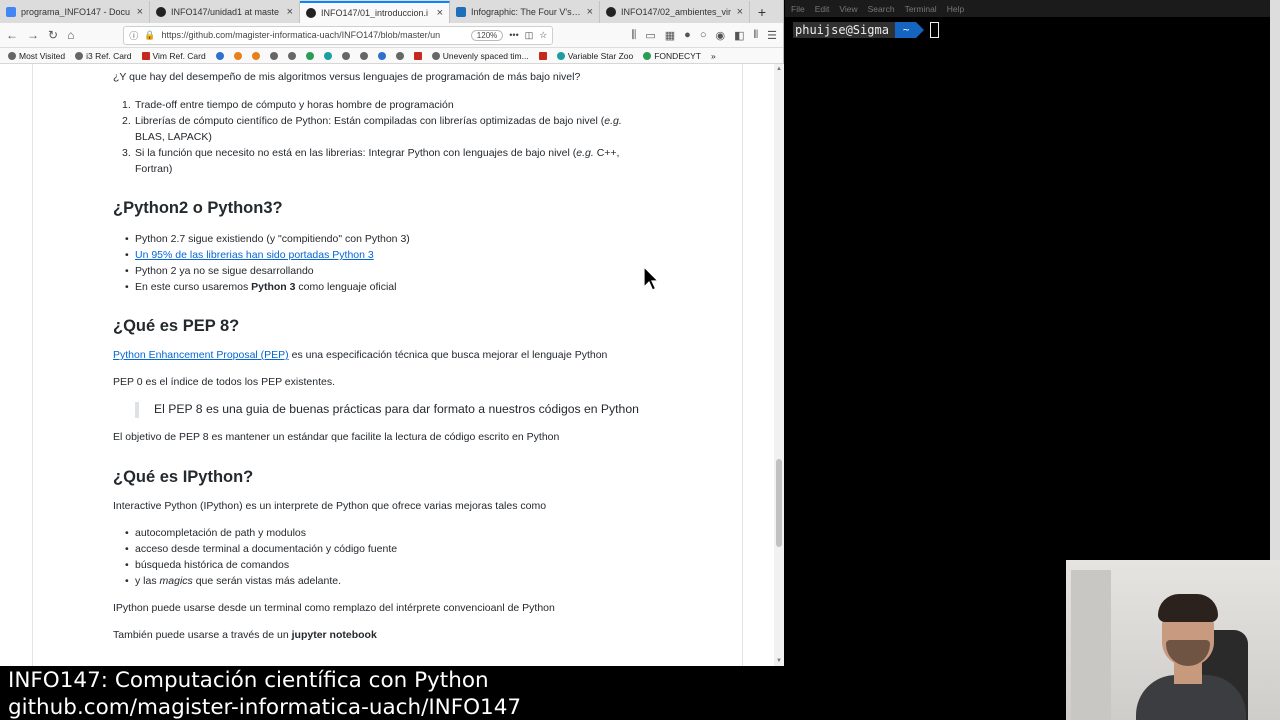 The image size is (1280, 720). I want to click on tab-ambientes: INFO147/02_ambientes_vir ×, so click(675, 12).